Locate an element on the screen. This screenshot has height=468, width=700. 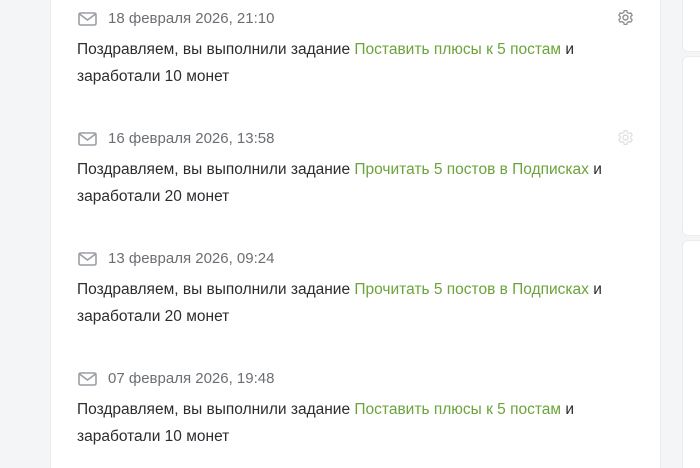
notification-date: 16 февраля 2026, 13:58 is located at coordinates (191, 138).